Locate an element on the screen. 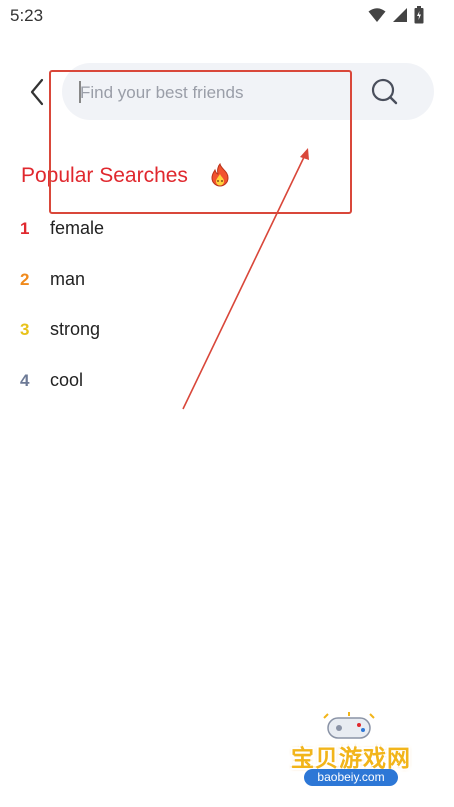 Image resolution: width=454 pixels, height=807 pixels. chevron-left-icon is located at coordinates (37, 92).